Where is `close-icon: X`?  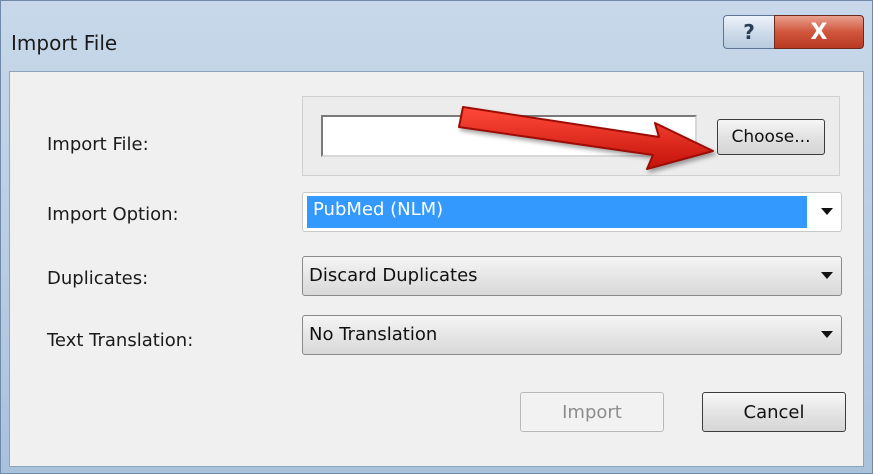 close-icon: X is located at coordinates (819, 32).